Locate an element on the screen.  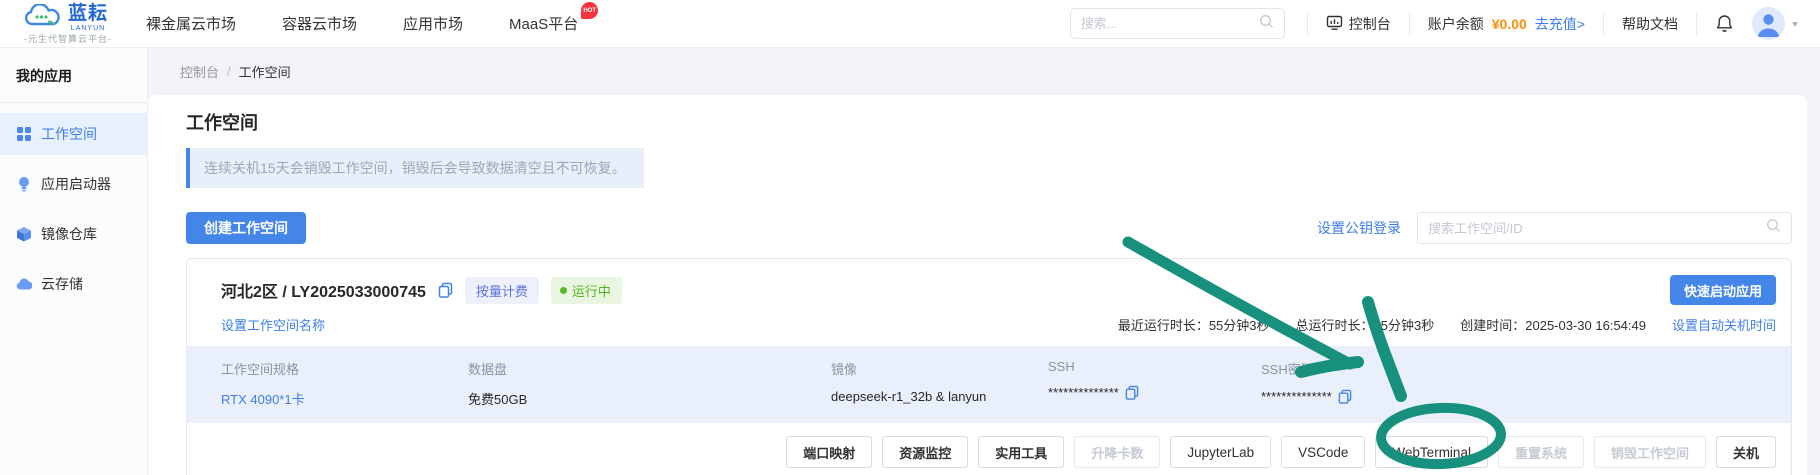
grid-icon is located at coordinates (24, 134).